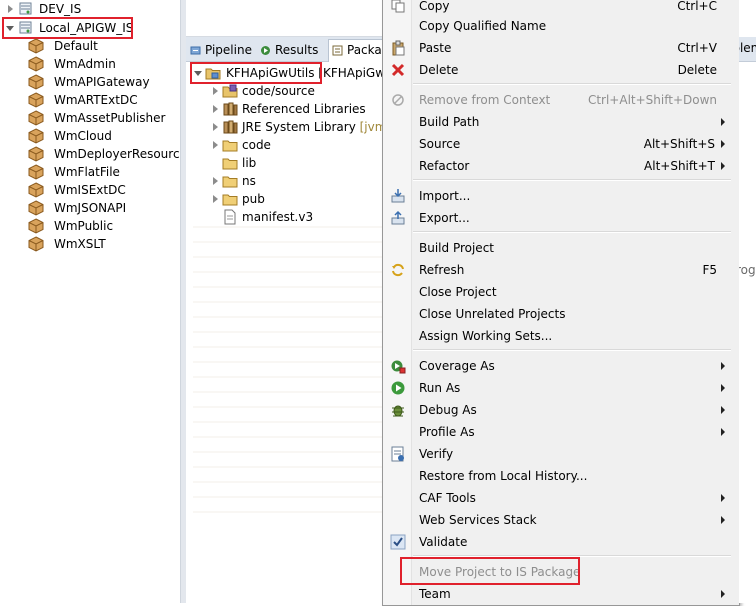 This screenshot has width=756, height=606. I want to click on import-icon, so click(398, 196).